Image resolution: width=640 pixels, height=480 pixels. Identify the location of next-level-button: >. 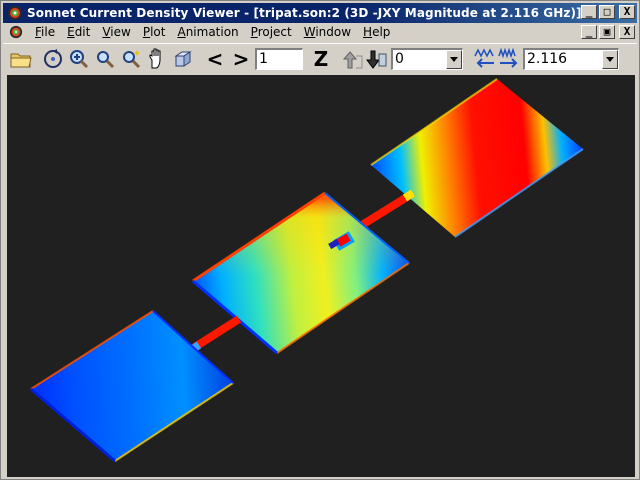
(241, 59).